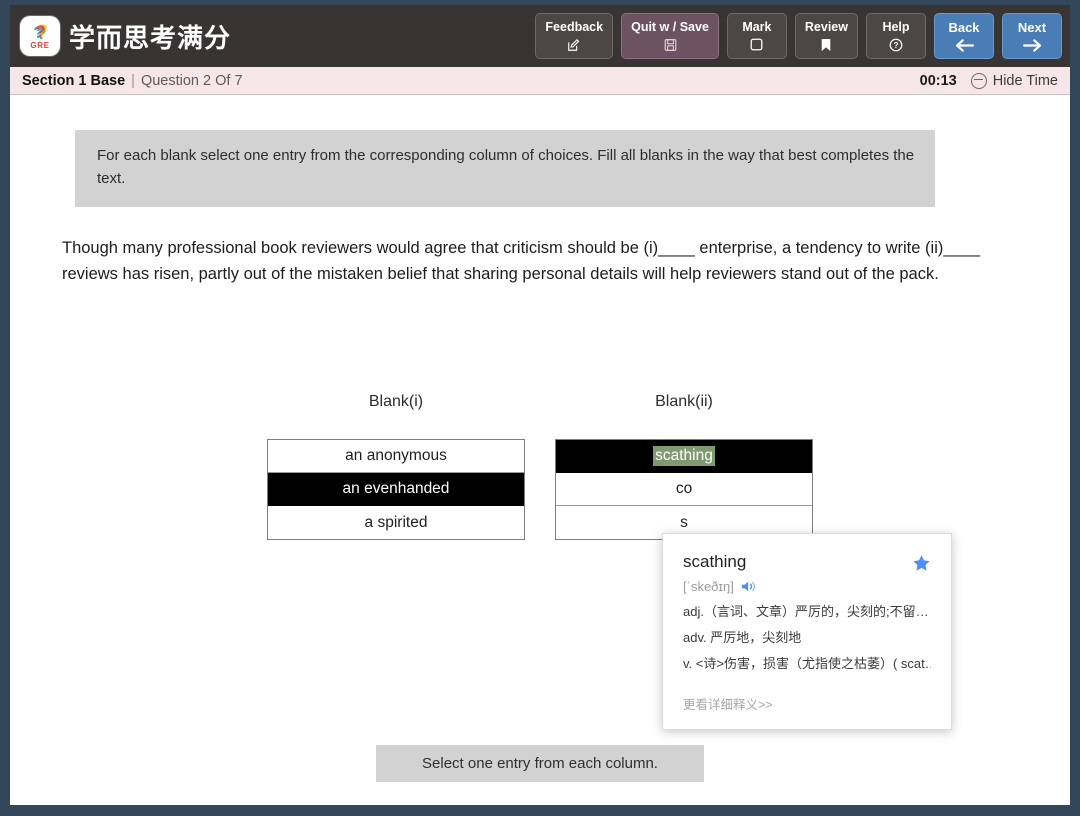 Image resolution: width=1080 pixels, height=816 pixels. What do you see at coordinates (1032, 45) in the screenshot?
I see `arrow-right-icon` at bounding box center [1032, 45].